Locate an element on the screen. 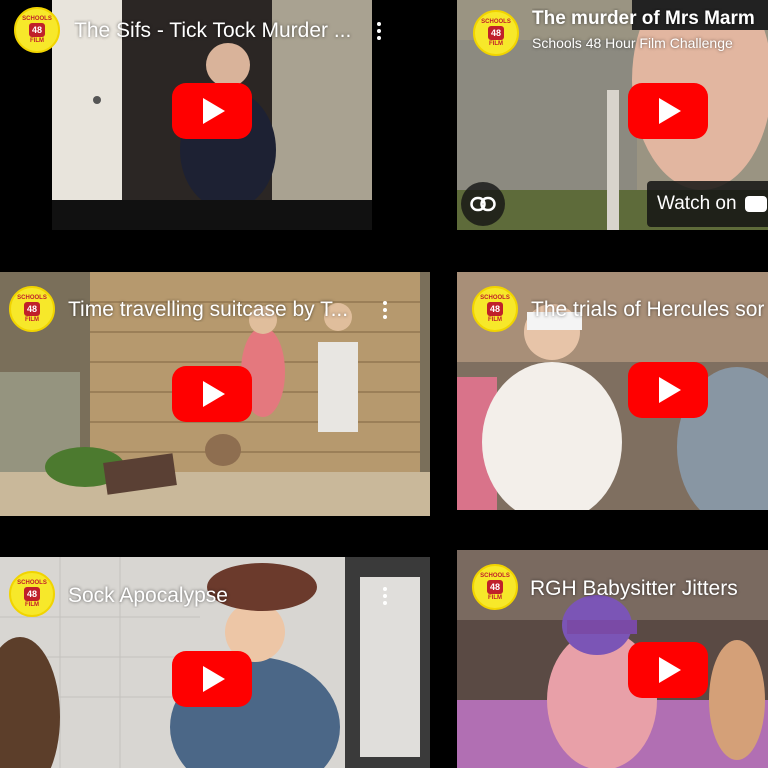  watch-label: Watch on is located at coordinates (697, 203).